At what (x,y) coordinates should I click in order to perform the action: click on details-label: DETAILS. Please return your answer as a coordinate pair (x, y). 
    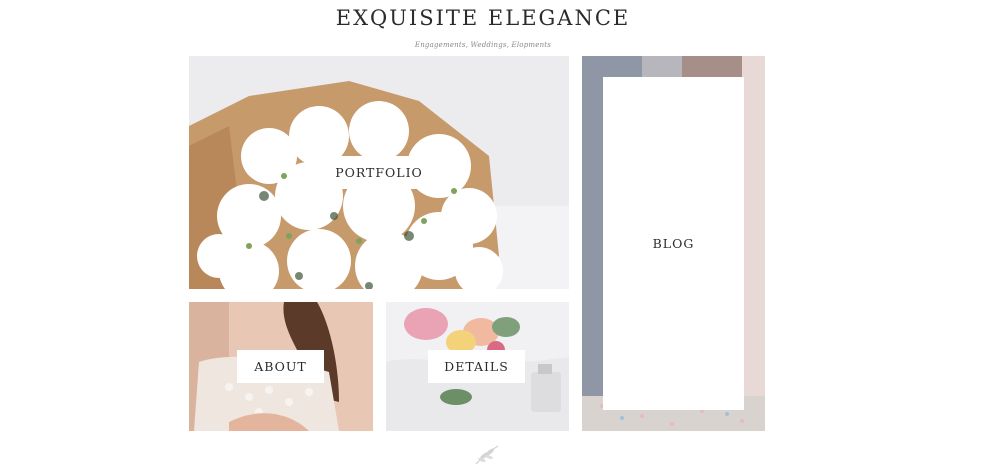
    Looking at the image, I should click on (476, 366).